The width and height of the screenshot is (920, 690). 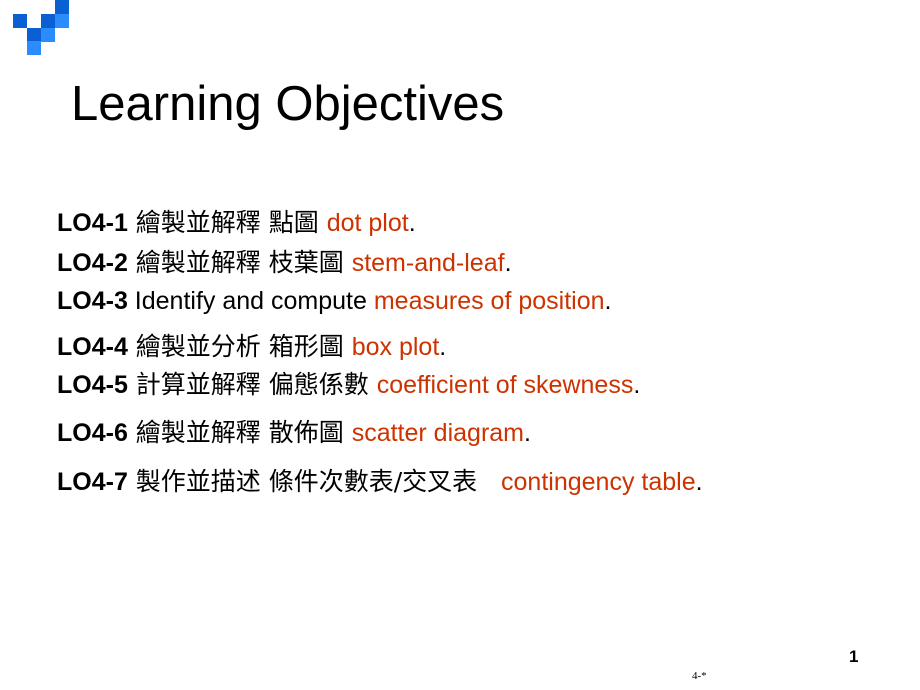 What do you see at coordinates (92, 385) in the screenshot?
I see `objective-code: LO4-5` at bounding box center [92, 385].